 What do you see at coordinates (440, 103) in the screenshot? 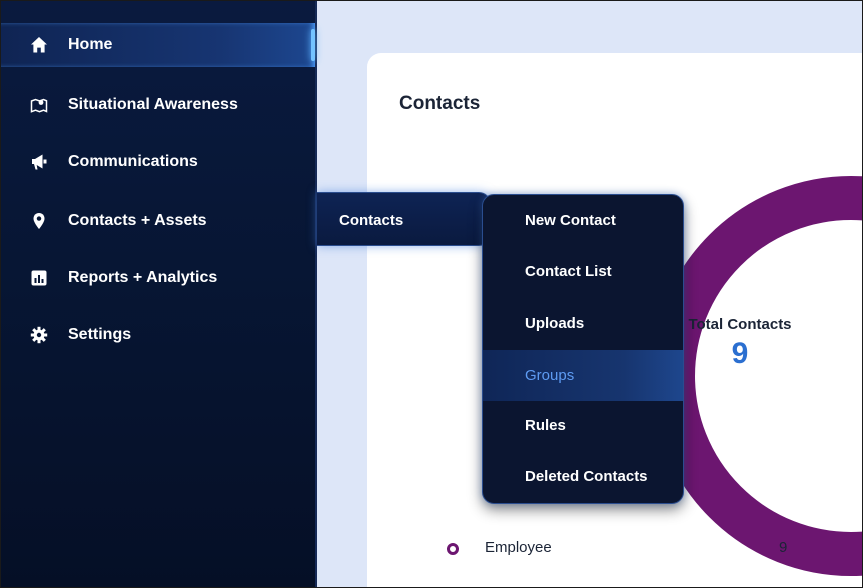
I see `card-title: Contacts` at bounding box center [440, 103].